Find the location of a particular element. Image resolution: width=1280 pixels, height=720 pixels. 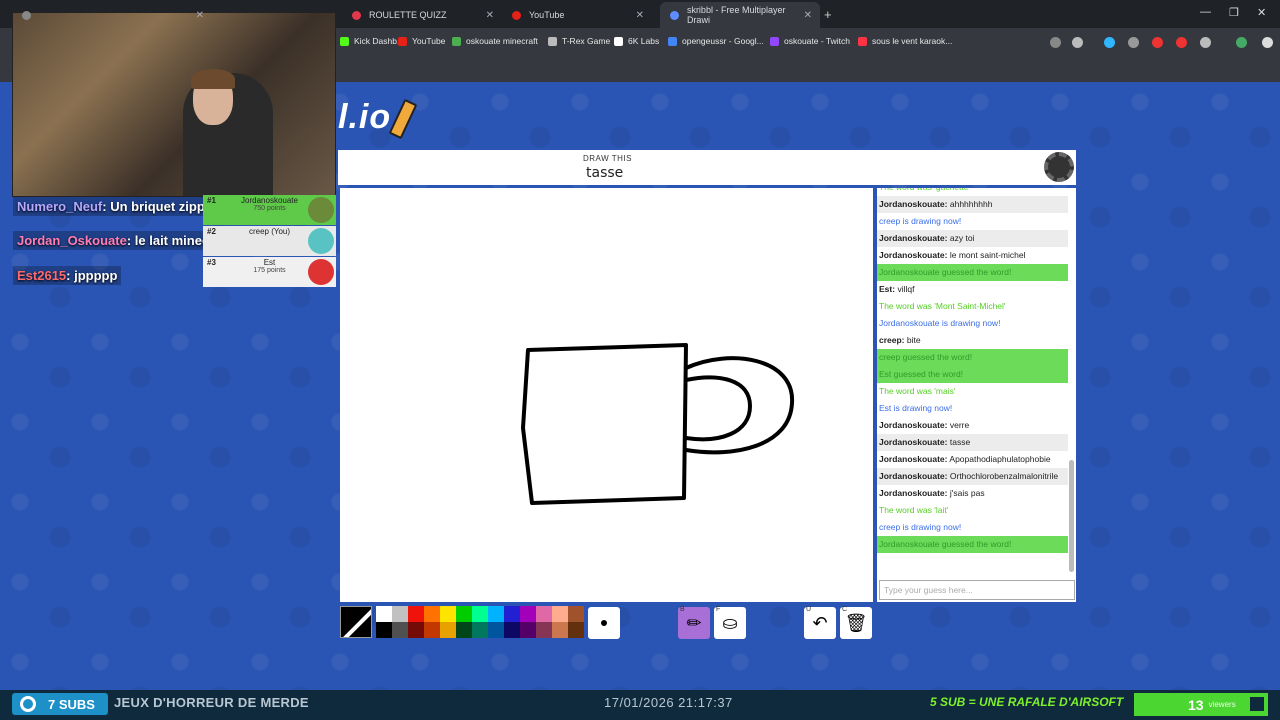

star-icon is located at coordinates (1077, 42).